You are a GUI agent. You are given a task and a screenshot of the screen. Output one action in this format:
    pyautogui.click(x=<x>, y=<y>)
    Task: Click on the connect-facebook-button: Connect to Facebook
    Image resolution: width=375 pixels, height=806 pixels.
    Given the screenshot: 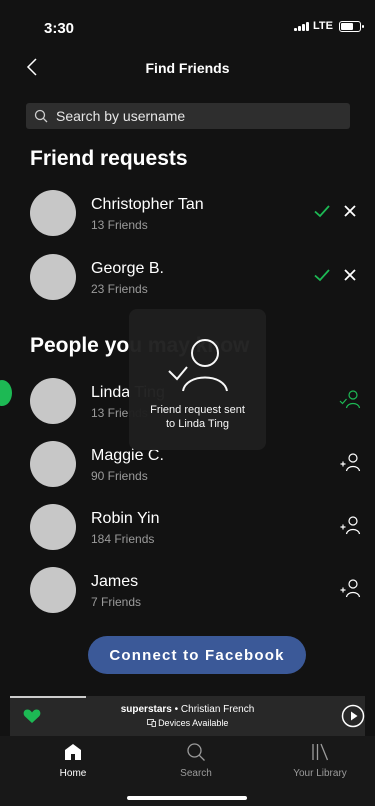 What is the action you would take?
    pyautogui.click(x=197, y=655)
    